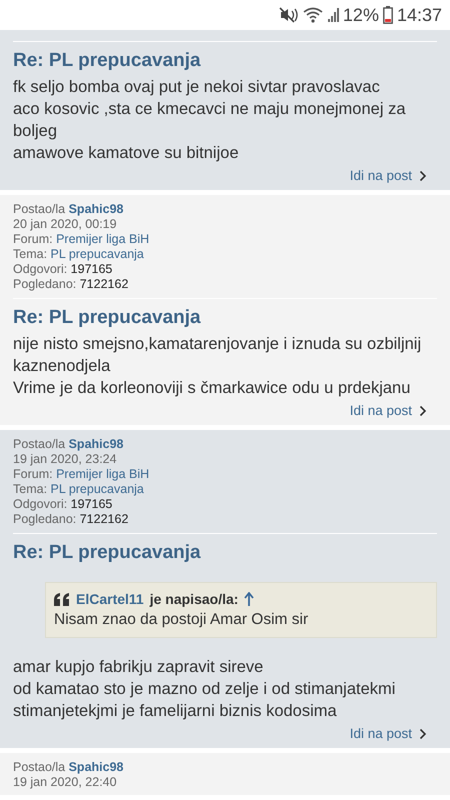 The width and height of the screenshot is (450, 800). Describe the element at coordinates (332, 15) in the screenshot. I see `signal-icon` at that location.